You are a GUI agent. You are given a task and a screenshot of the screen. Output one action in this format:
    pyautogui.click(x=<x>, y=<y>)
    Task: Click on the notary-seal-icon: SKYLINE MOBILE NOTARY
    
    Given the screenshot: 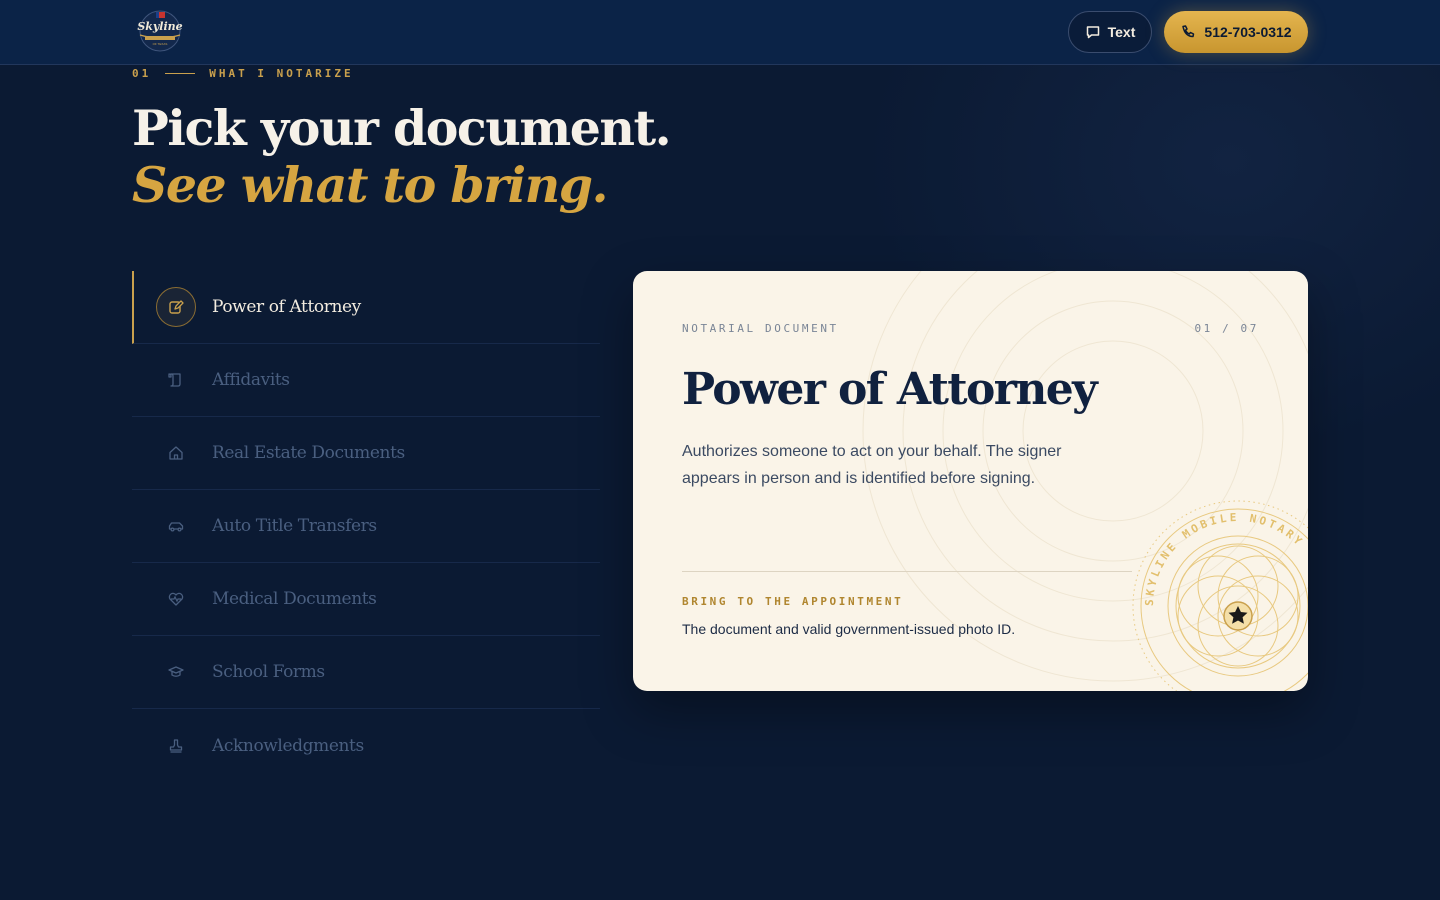 What is the action you would take?
    pyautogui.click(x=1220, y=595)
    